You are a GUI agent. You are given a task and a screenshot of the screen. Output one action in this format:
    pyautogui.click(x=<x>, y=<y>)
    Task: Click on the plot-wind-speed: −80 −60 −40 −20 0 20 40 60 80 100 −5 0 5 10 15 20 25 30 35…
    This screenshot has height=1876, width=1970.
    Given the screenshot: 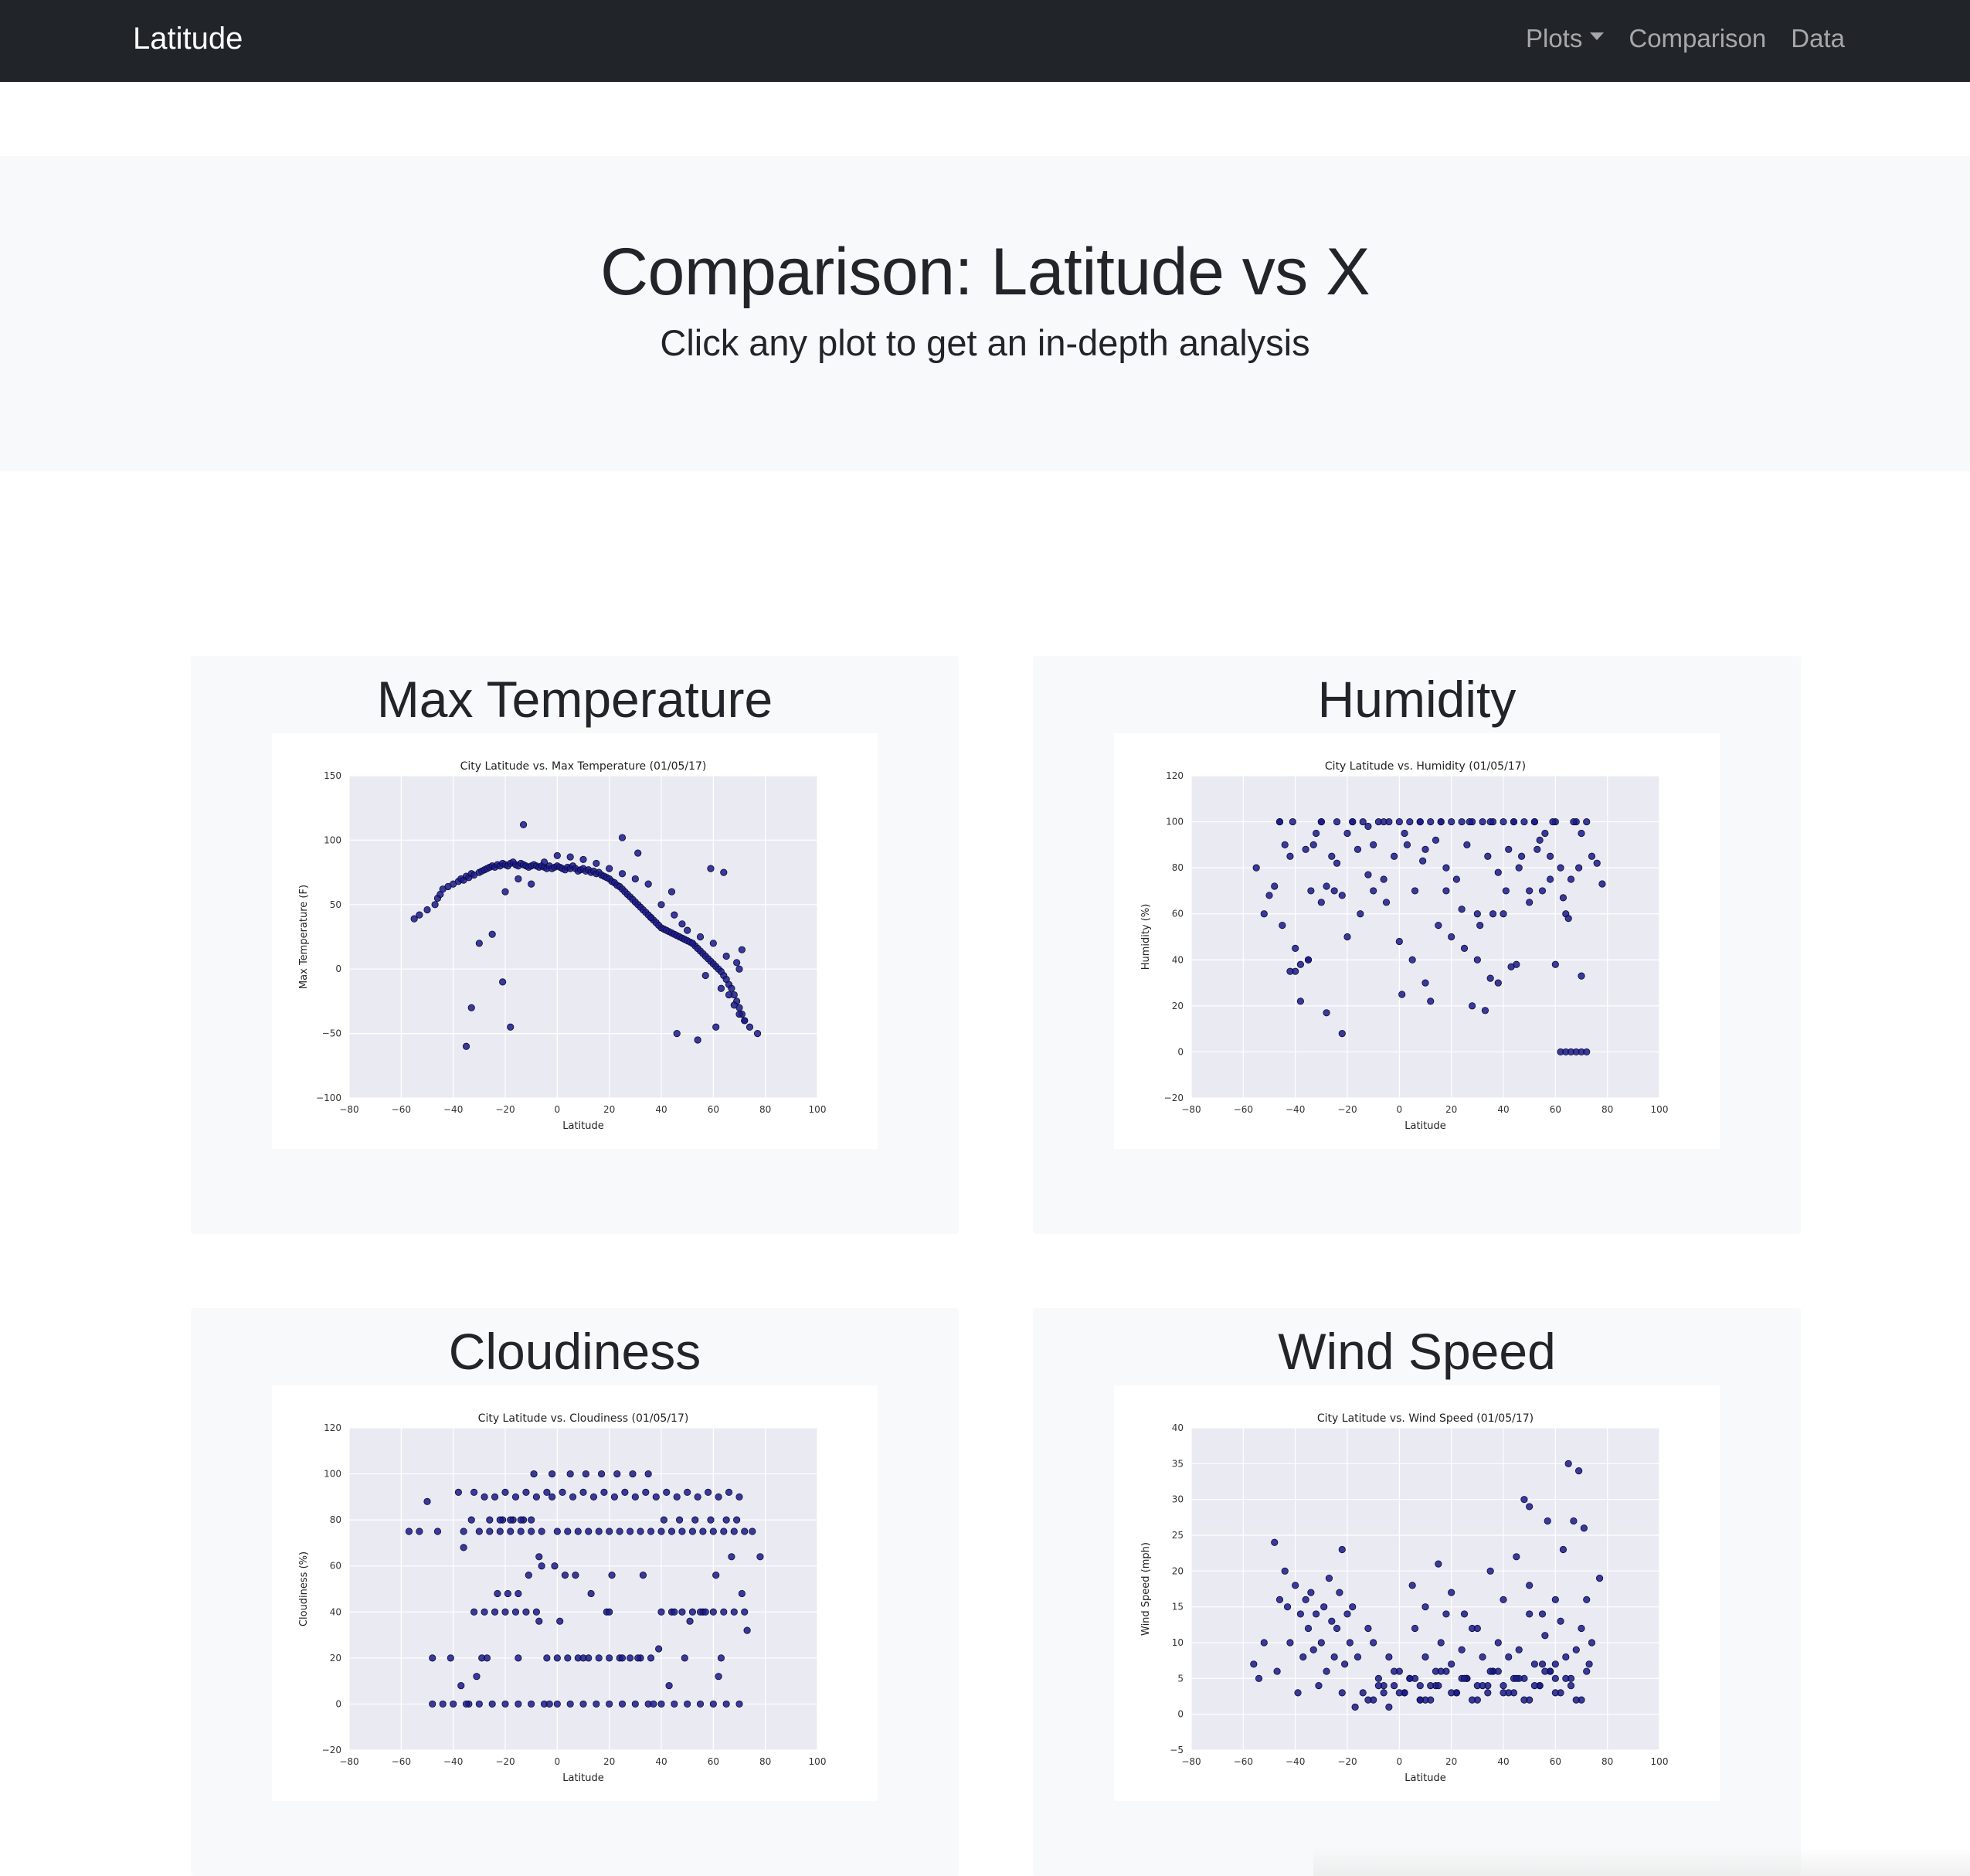 What is the action you would take?
    pyautogui.click(x=1417, y=1593)
    